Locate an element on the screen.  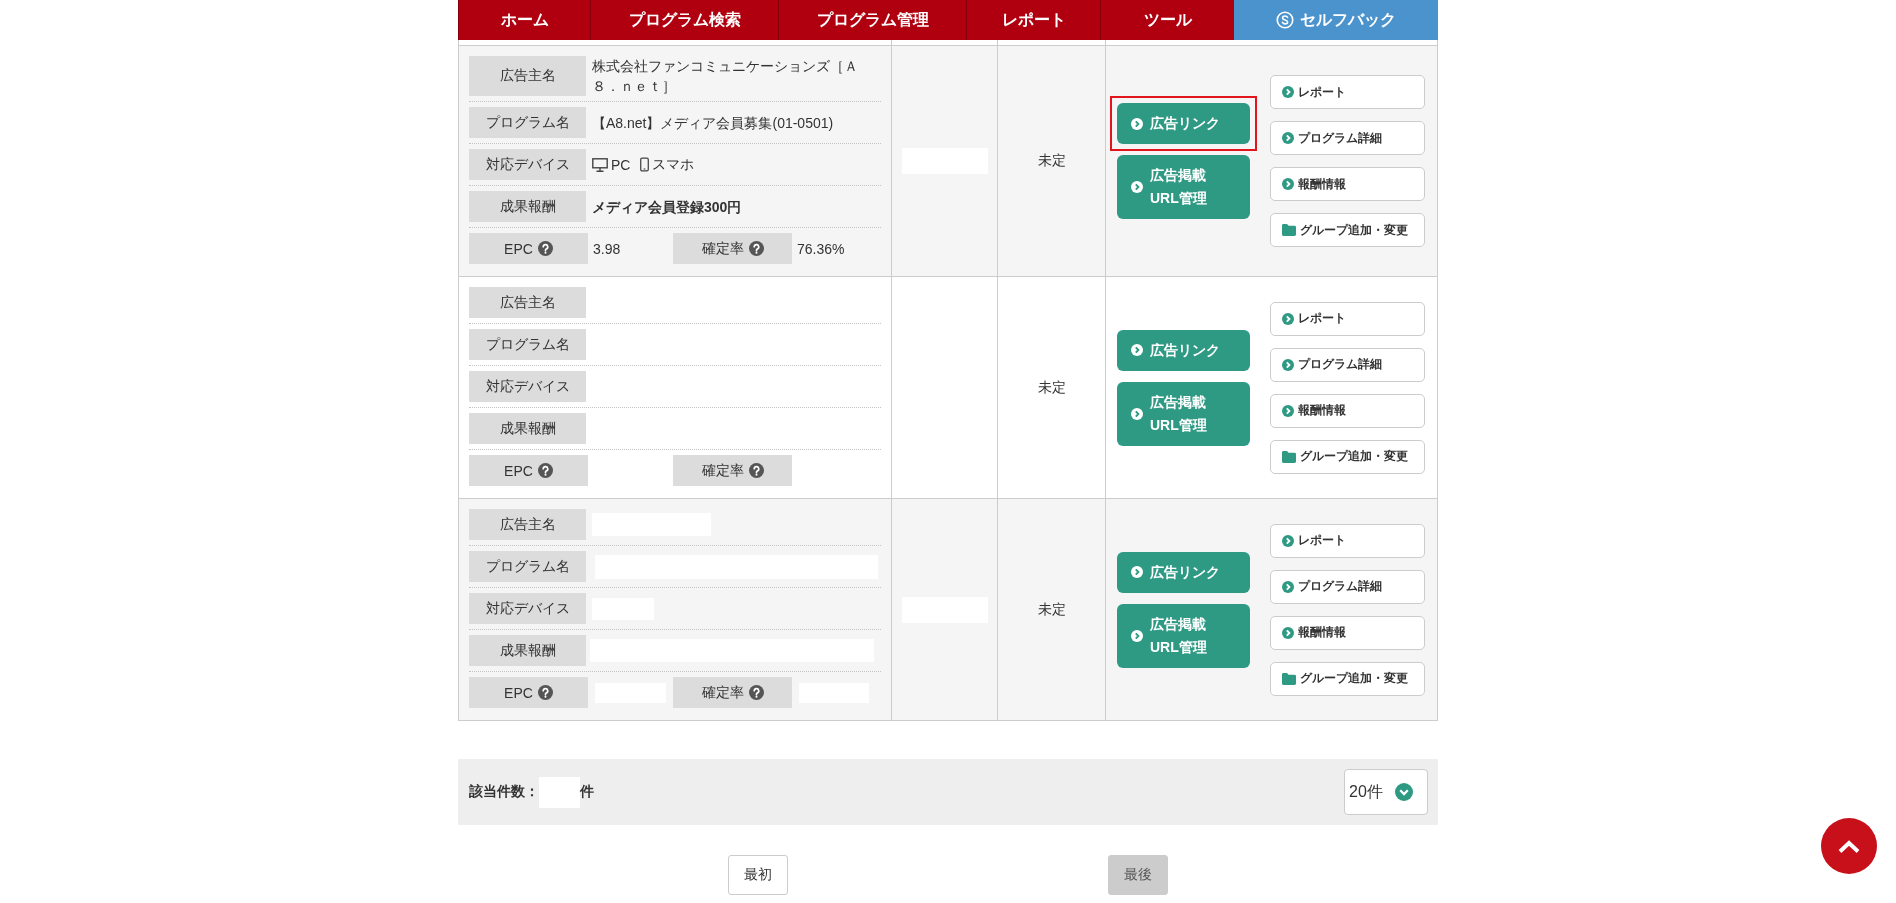
device-label: スマホ is located at coordinates (673, 164).